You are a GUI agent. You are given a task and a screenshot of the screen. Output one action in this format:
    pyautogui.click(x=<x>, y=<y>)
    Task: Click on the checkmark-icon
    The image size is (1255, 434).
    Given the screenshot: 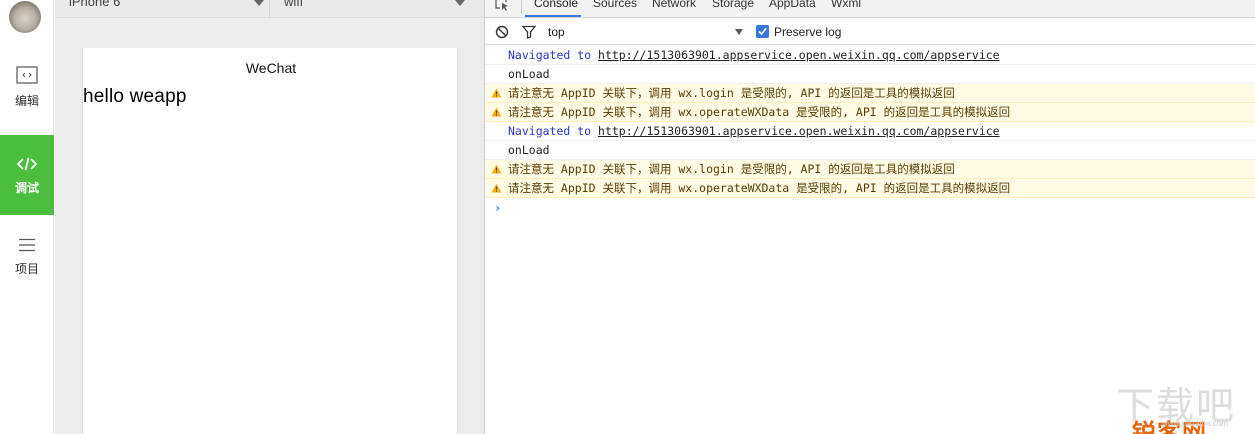 What is the action you would take?
    pyautogui.click(x=762, y=31)
    